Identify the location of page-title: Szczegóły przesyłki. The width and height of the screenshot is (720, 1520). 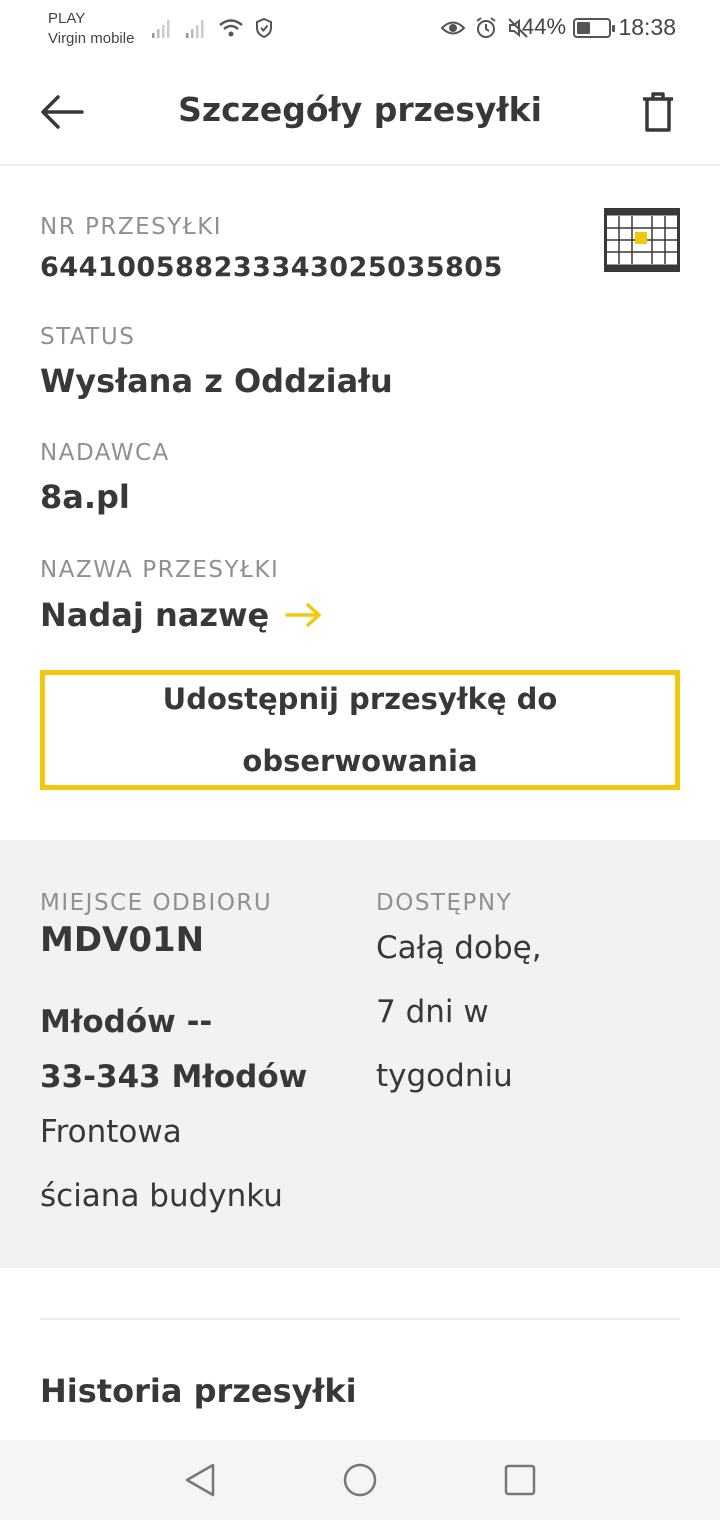
(360, 109).